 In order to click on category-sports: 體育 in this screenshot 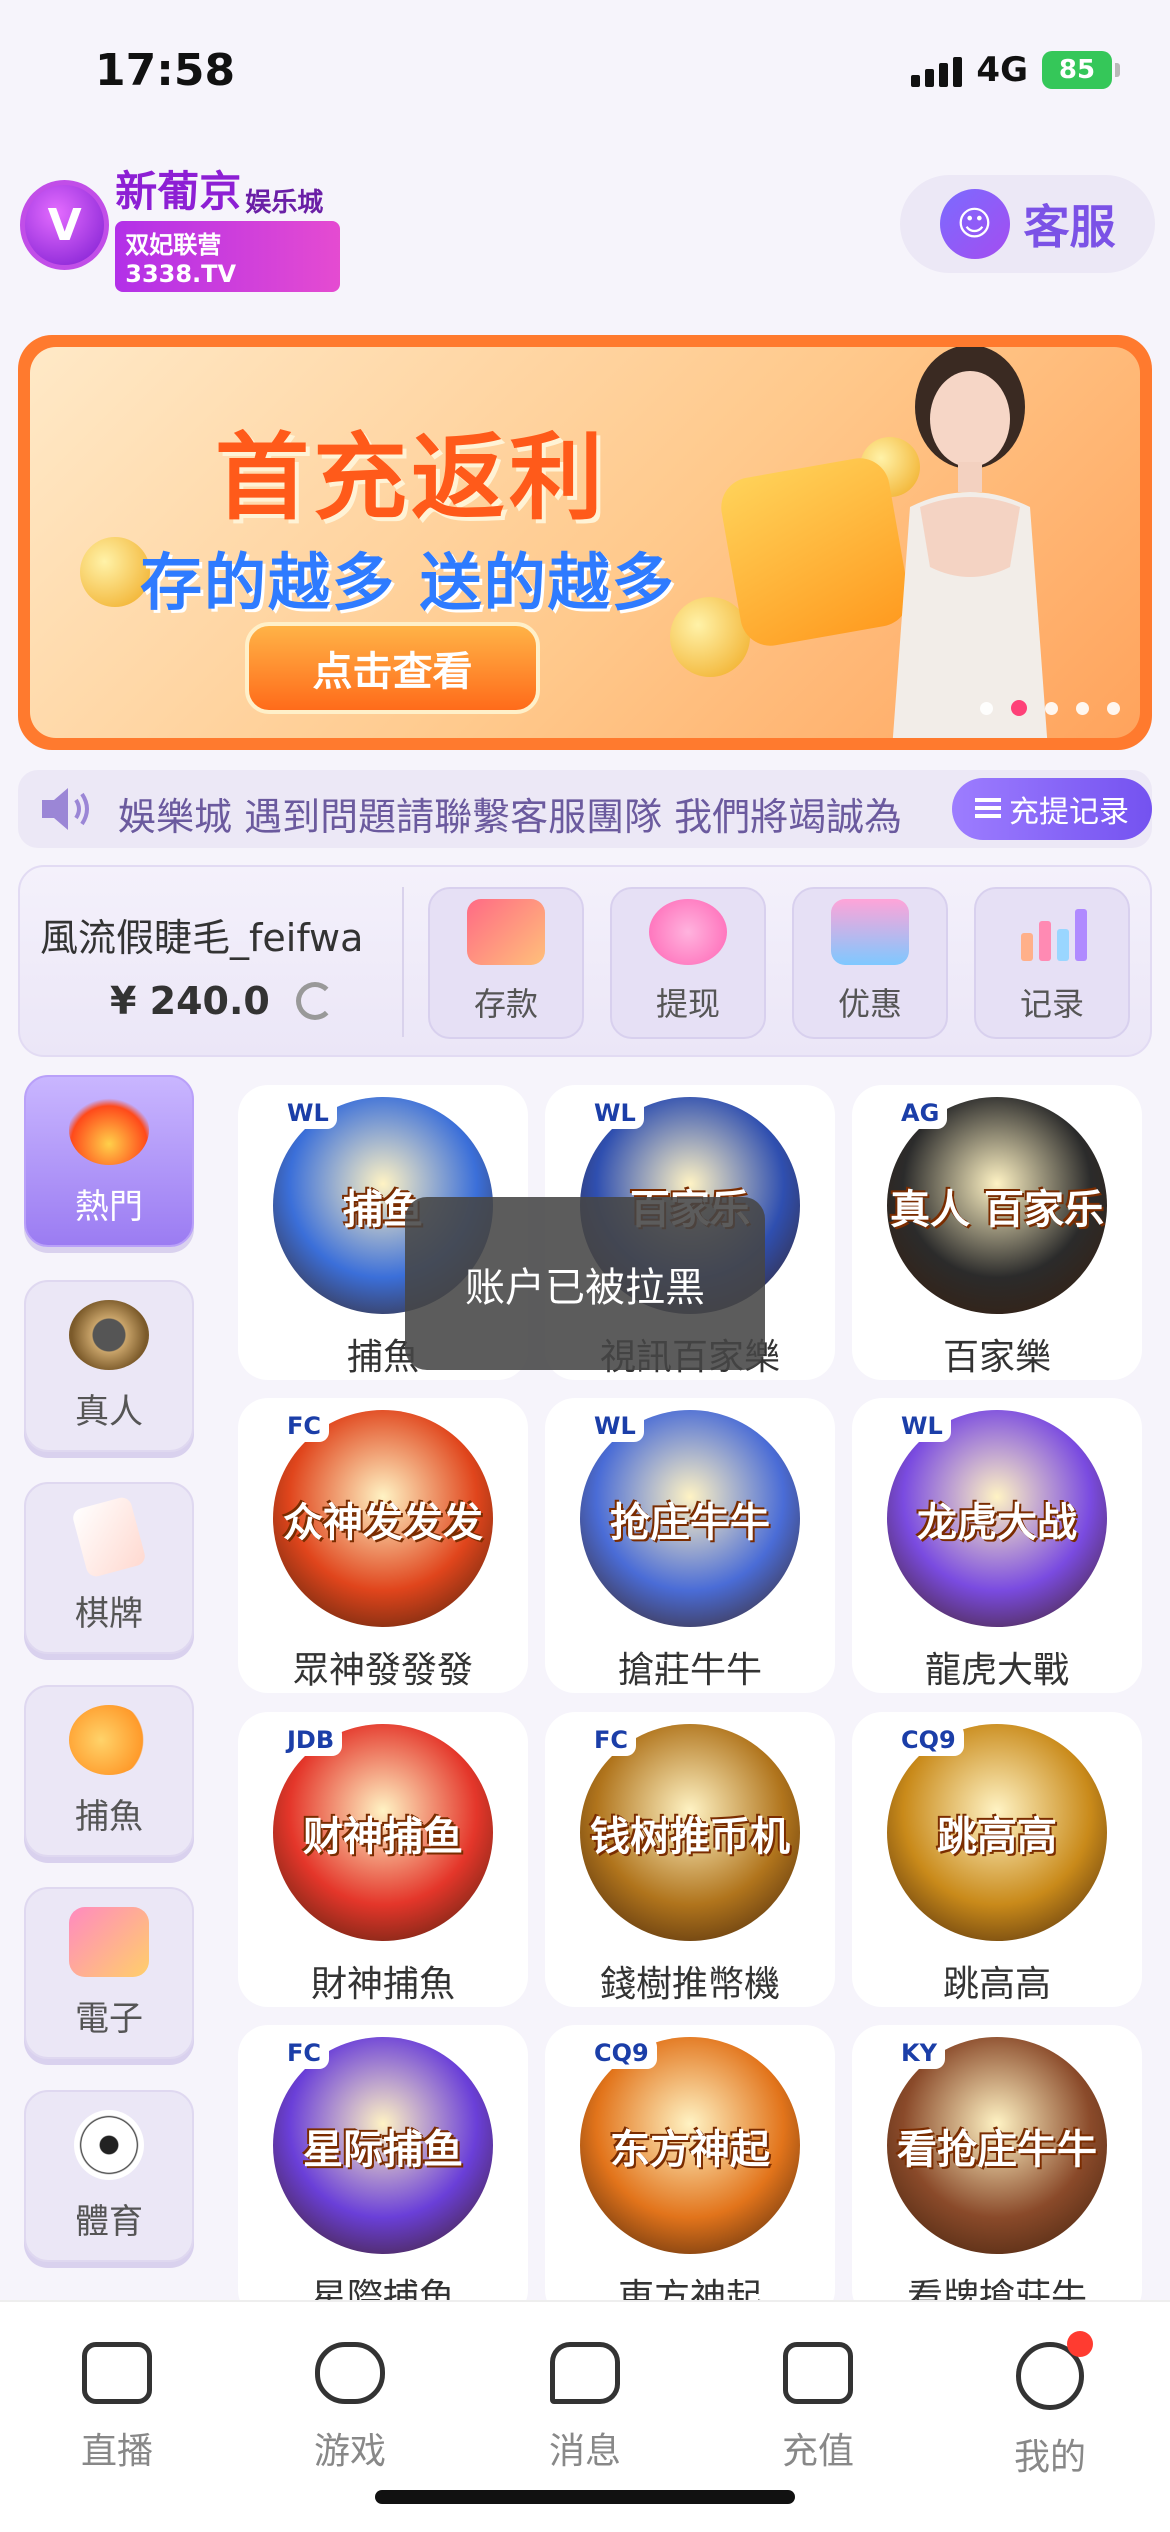, I will do `click(109, 2176)`.